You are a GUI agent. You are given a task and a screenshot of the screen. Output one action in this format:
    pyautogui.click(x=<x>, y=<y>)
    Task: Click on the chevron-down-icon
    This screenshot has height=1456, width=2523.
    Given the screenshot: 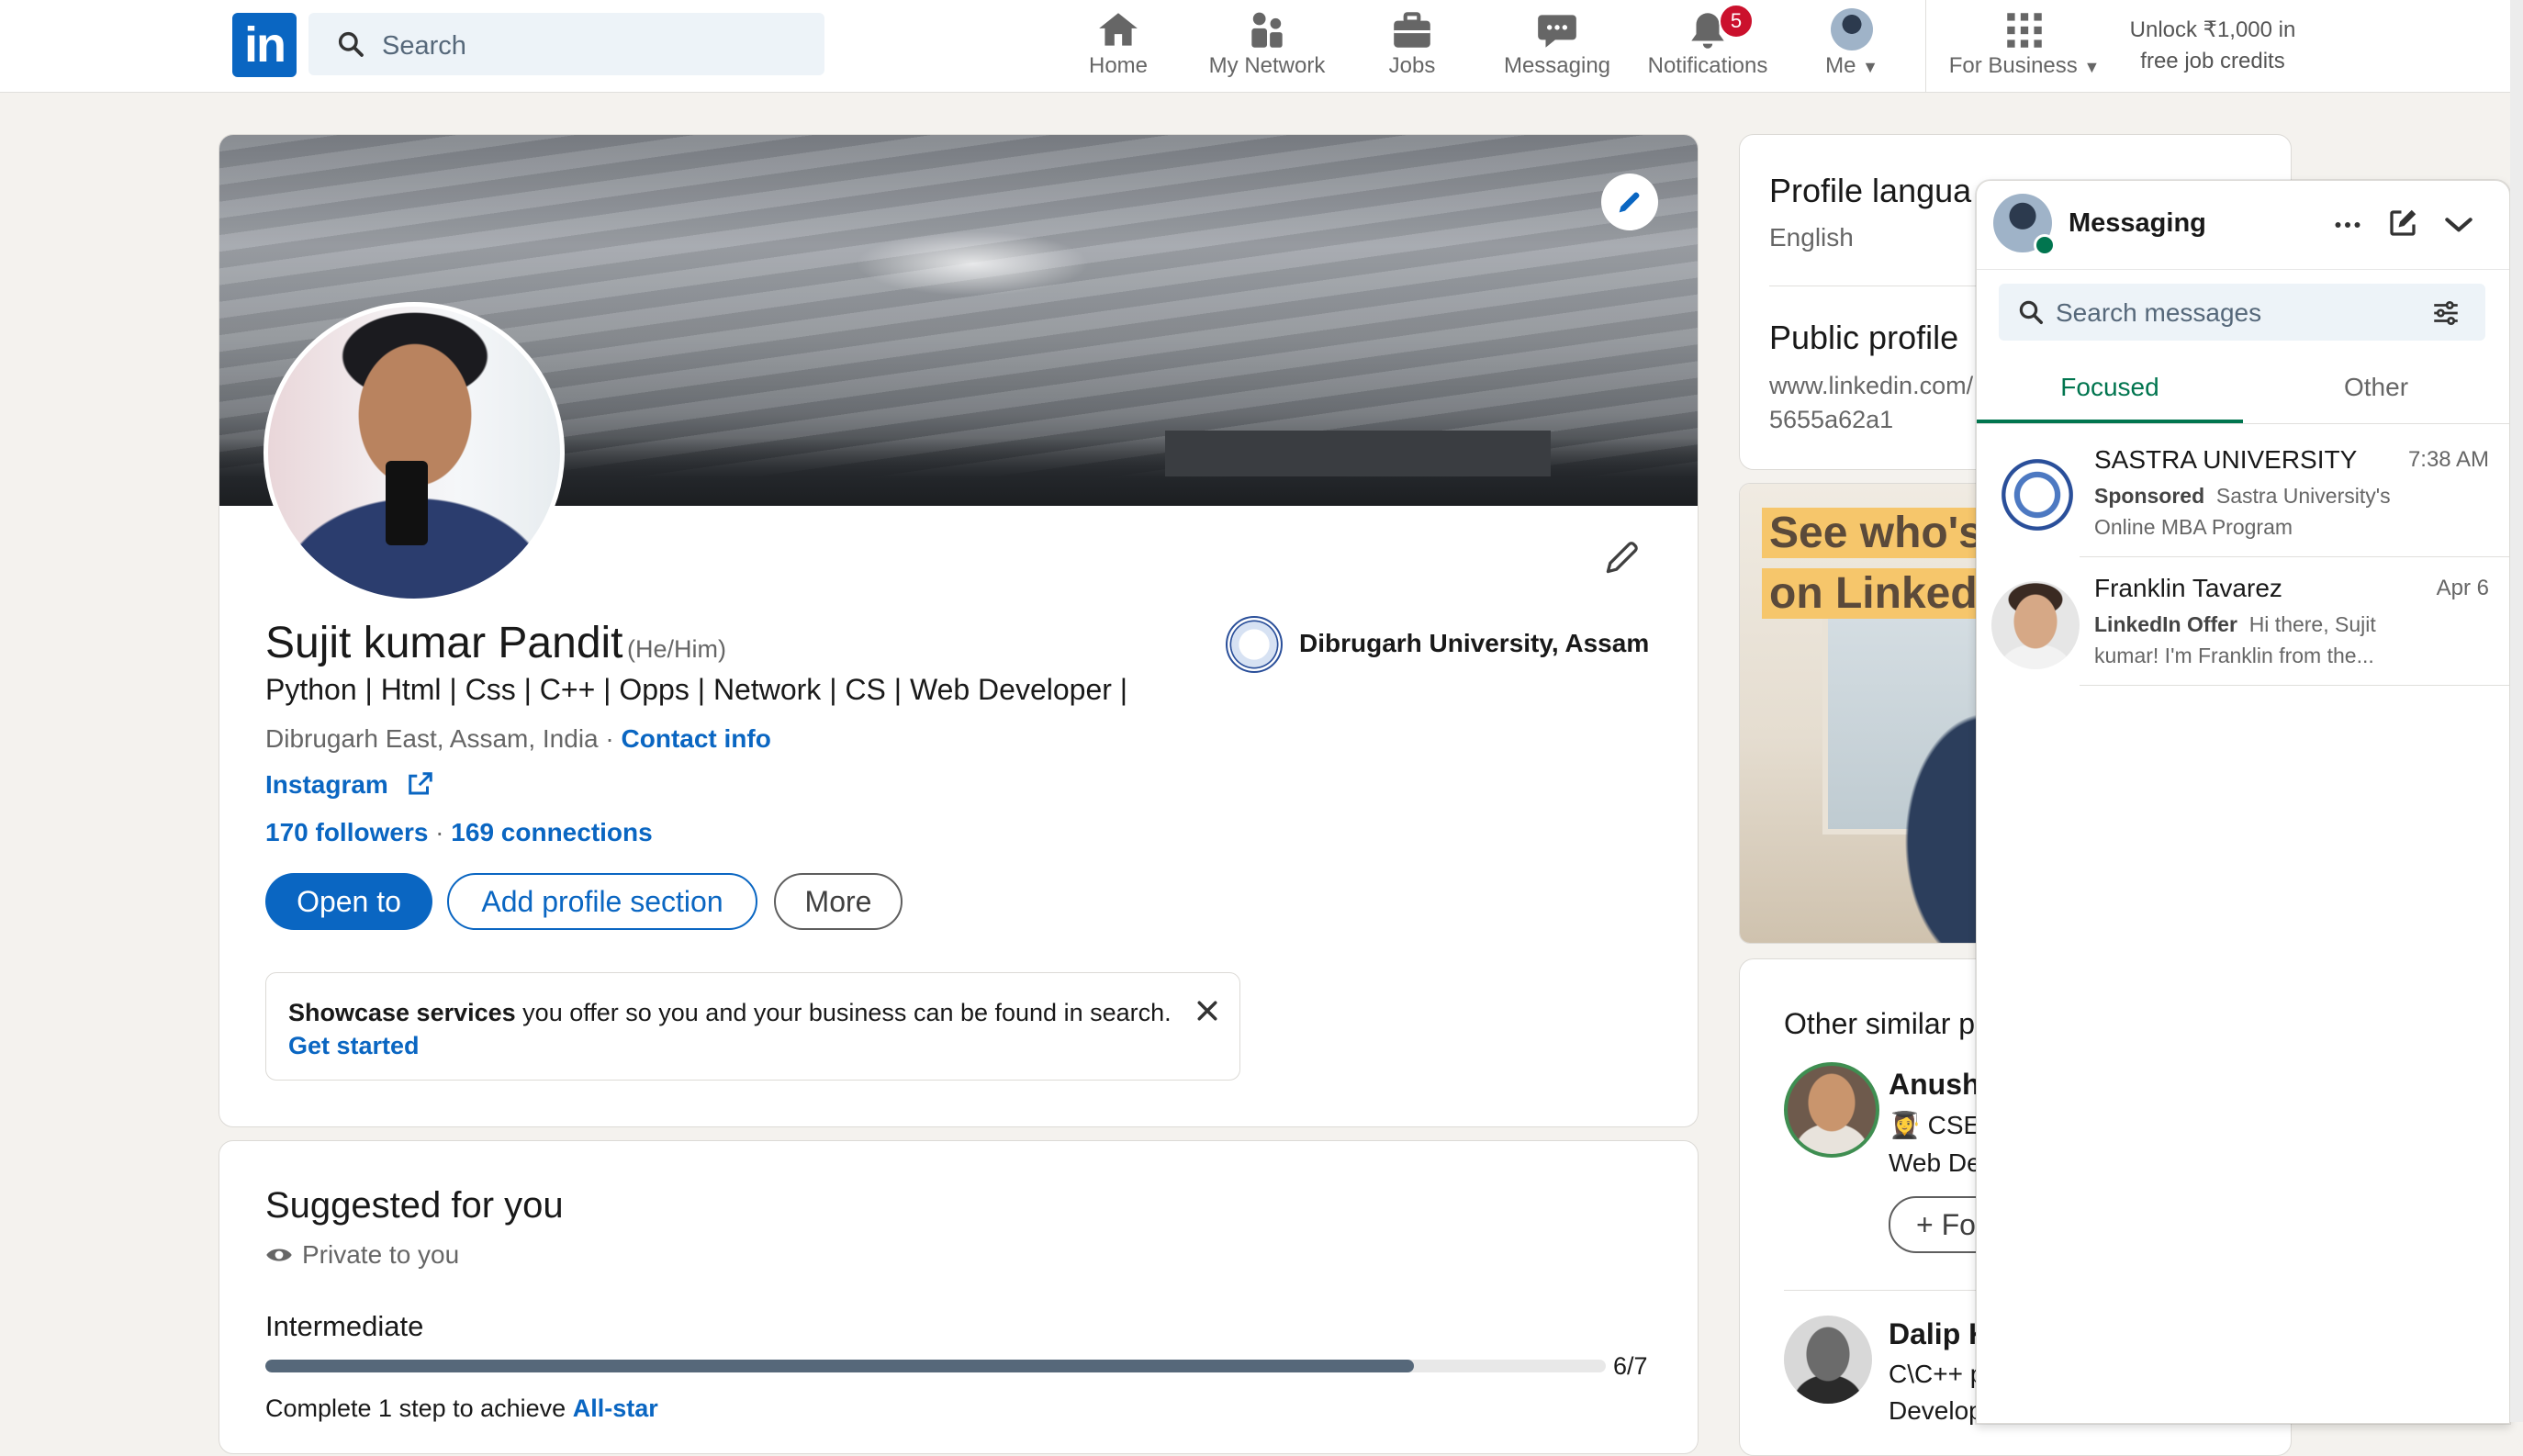 What is the action you would take?
    pyautogui.click(x=2458, y=224)
    